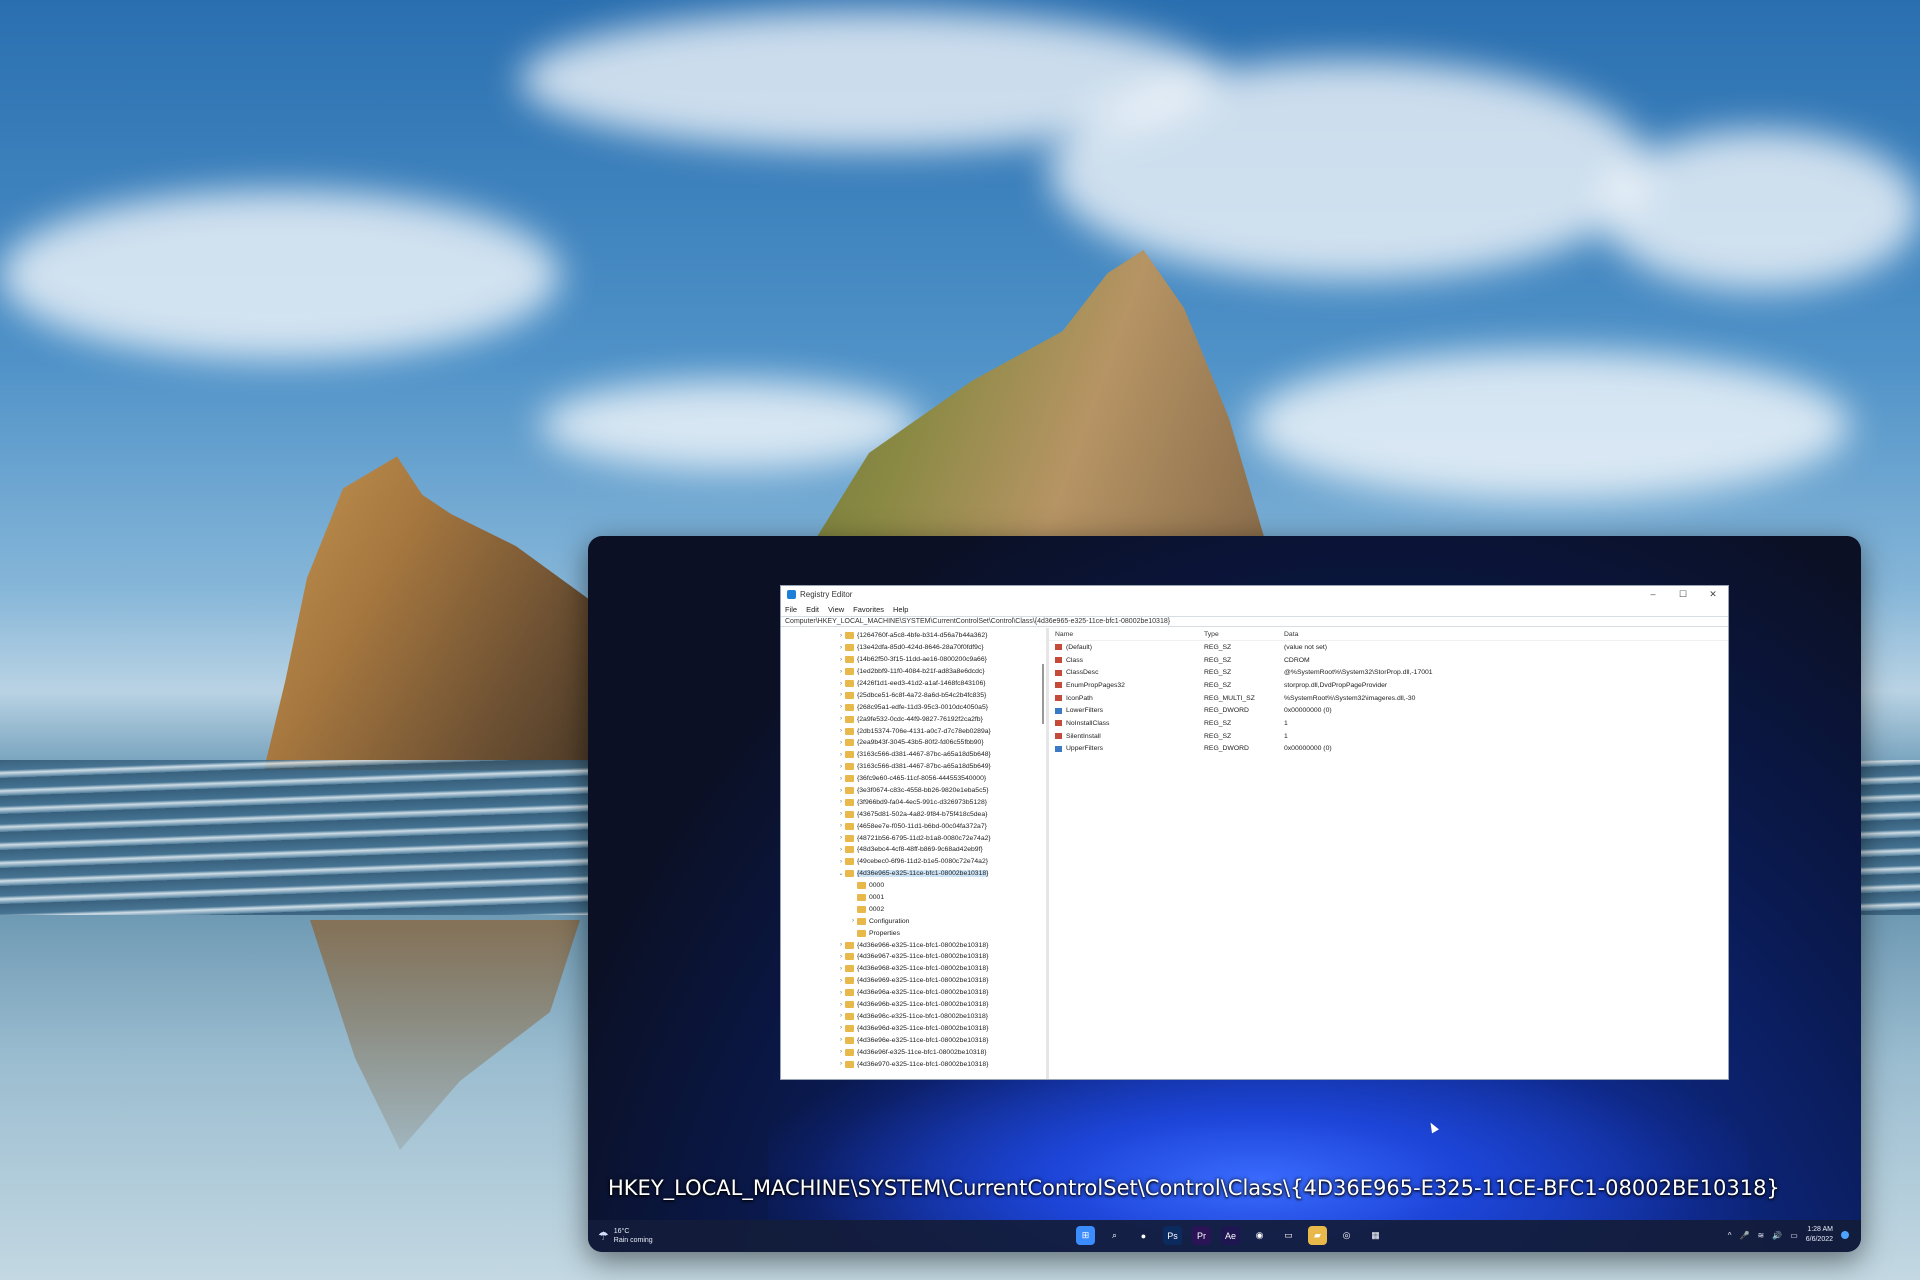  What do you see at coordinates (913, 767) in the screenshot?
I see `tree-node: › {3163c566-d381-4467-87bc-a65a18d5b649}` at bounding box center [913, 767].